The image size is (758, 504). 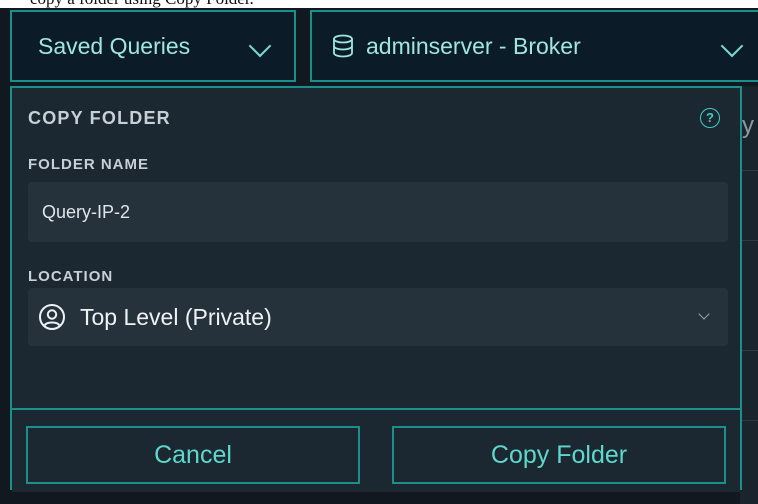 I want to click on folder-name-input: Query-IP-2, so click(x=378, y=212).